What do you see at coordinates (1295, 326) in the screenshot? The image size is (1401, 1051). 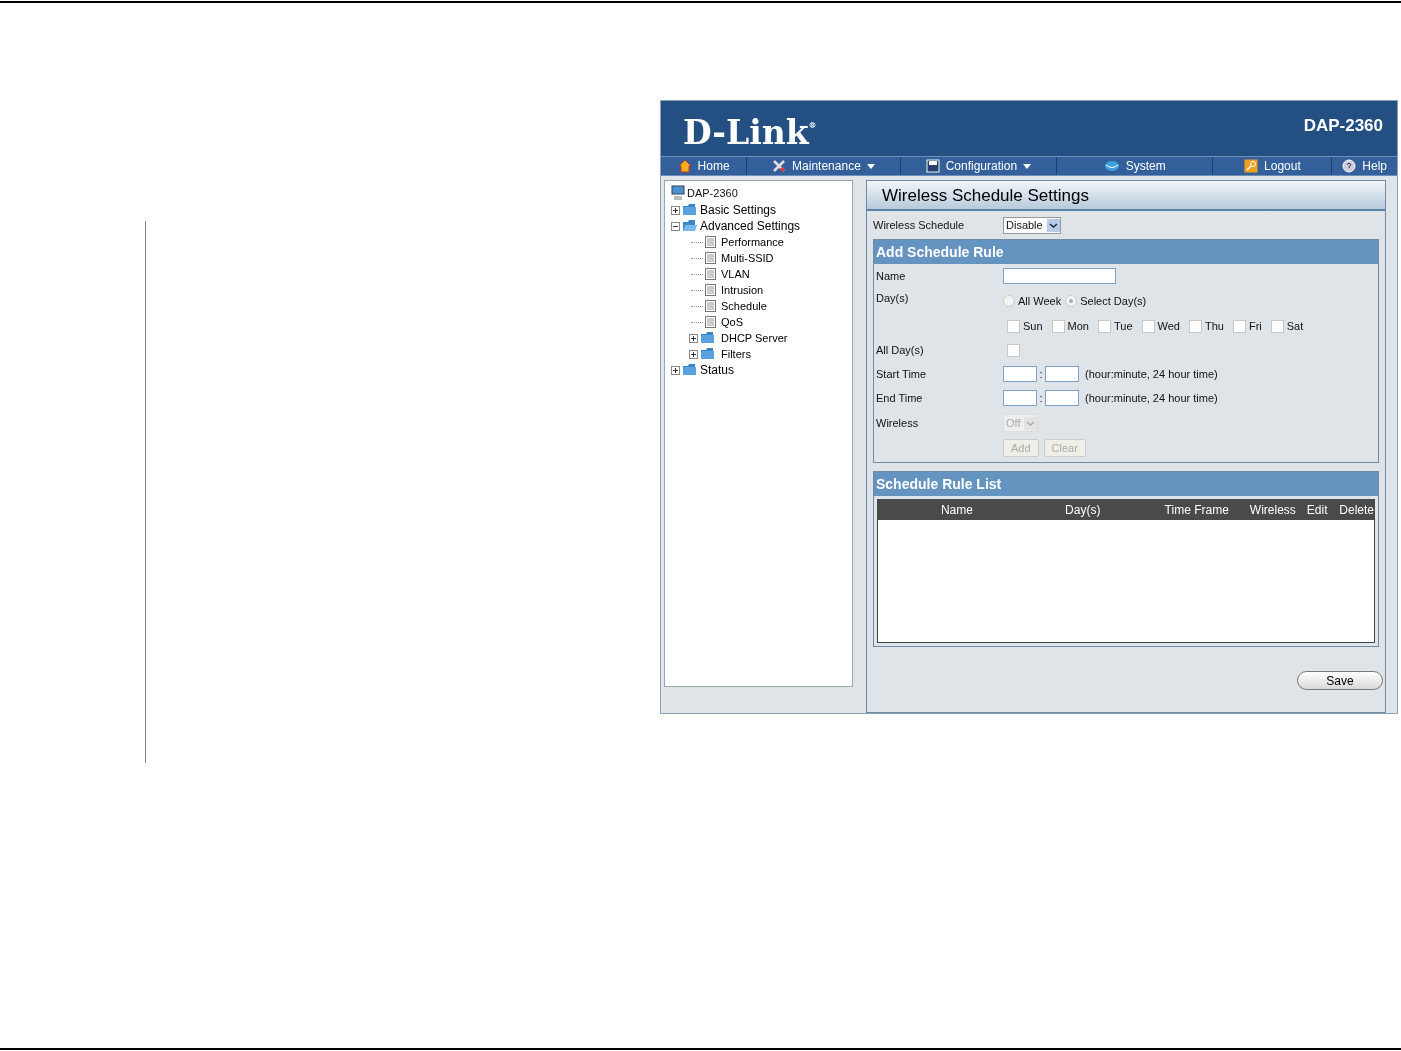 I see `day-label: Sat` at bounding box center [1295, 326].